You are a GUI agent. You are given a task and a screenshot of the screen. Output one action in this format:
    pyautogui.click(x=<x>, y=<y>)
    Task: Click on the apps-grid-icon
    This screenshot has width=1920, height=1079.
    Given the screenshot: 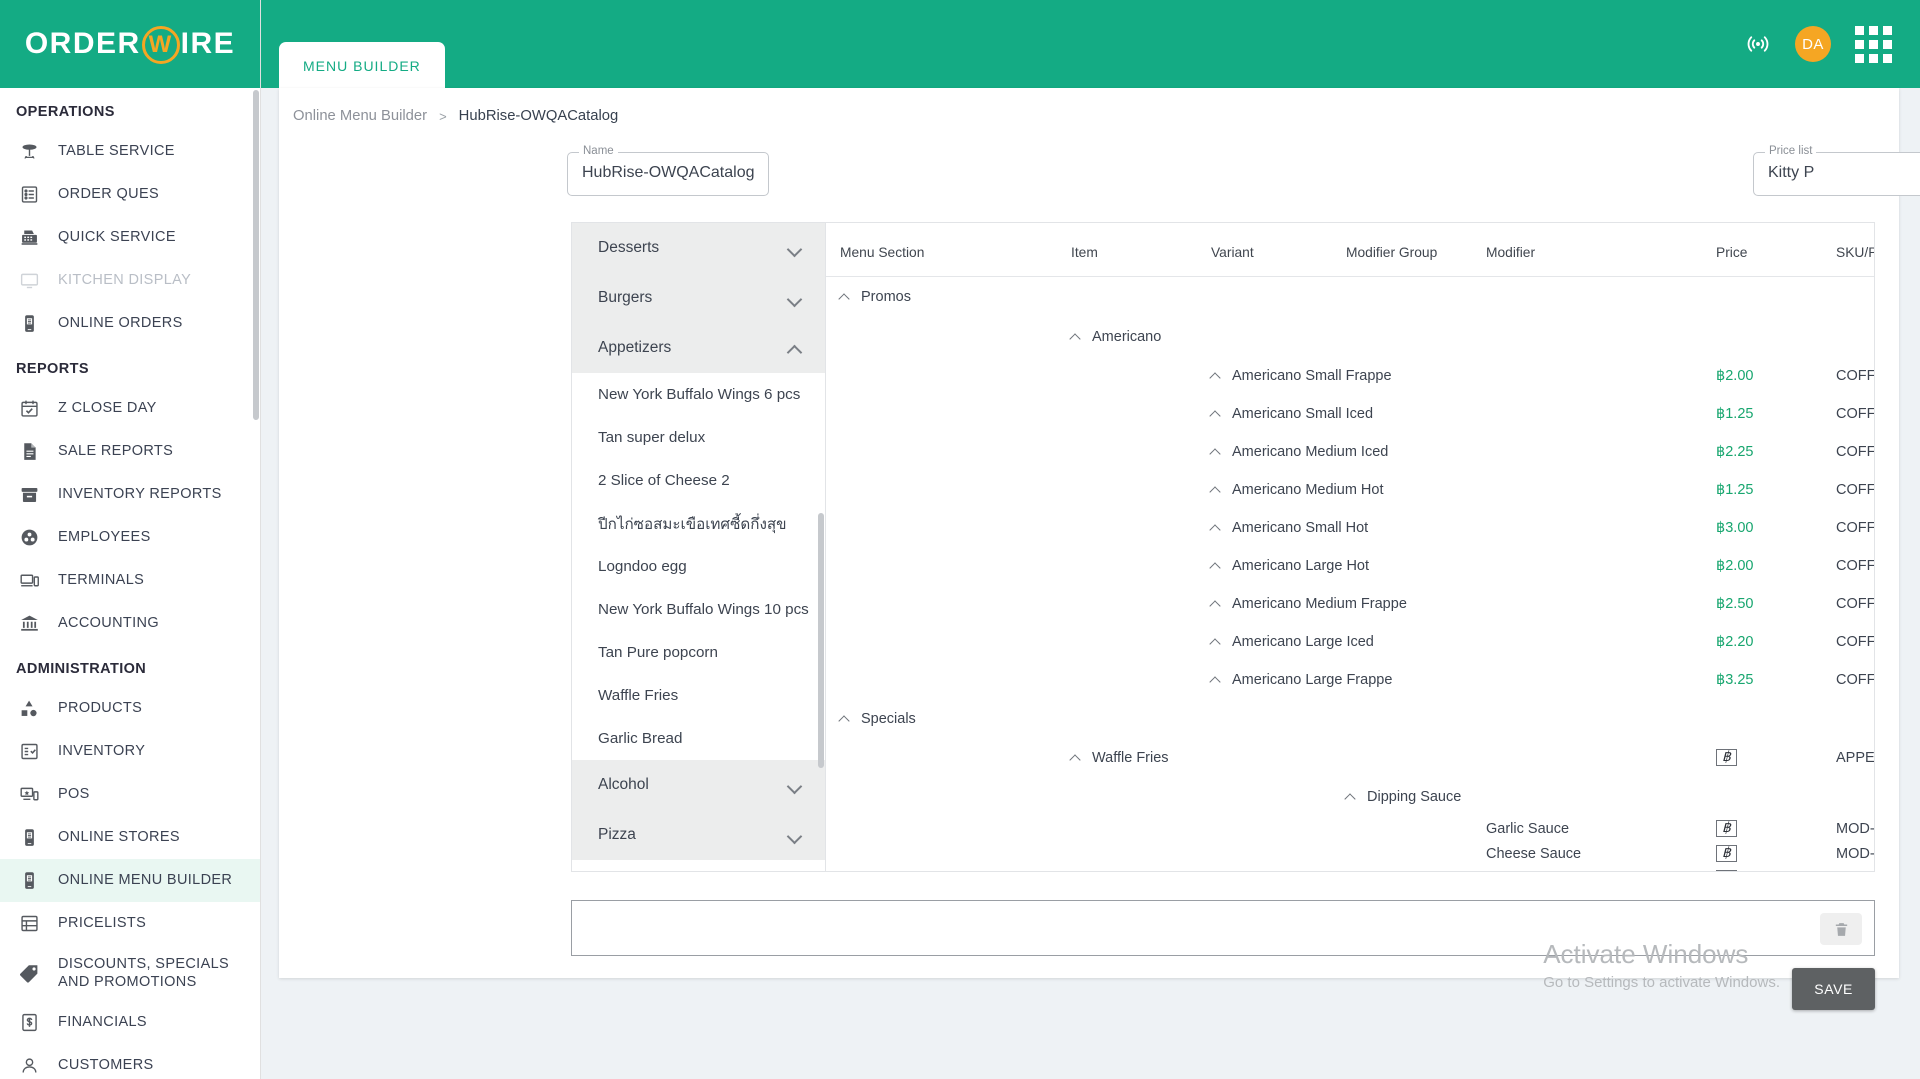 What is the action you would take?
    pyautogui.click(x=1873, y=44)
    